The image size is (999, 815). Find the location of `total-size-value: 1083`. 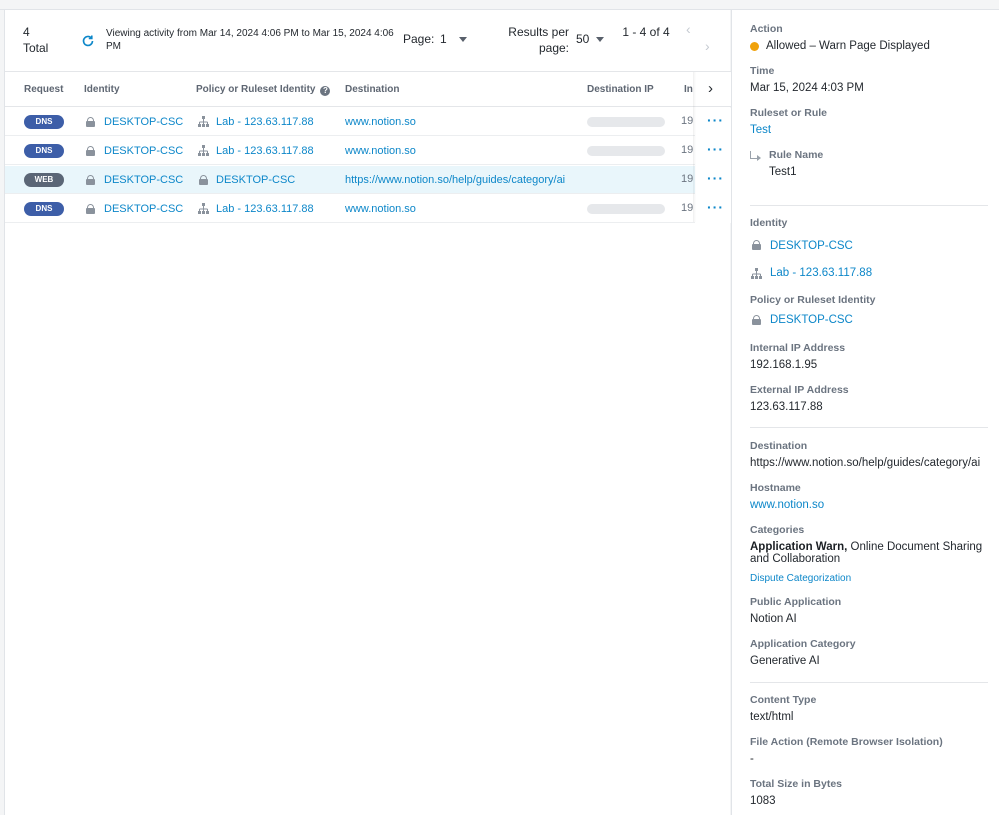

total-size-value: 1083 is located at coordinates (763, 801).